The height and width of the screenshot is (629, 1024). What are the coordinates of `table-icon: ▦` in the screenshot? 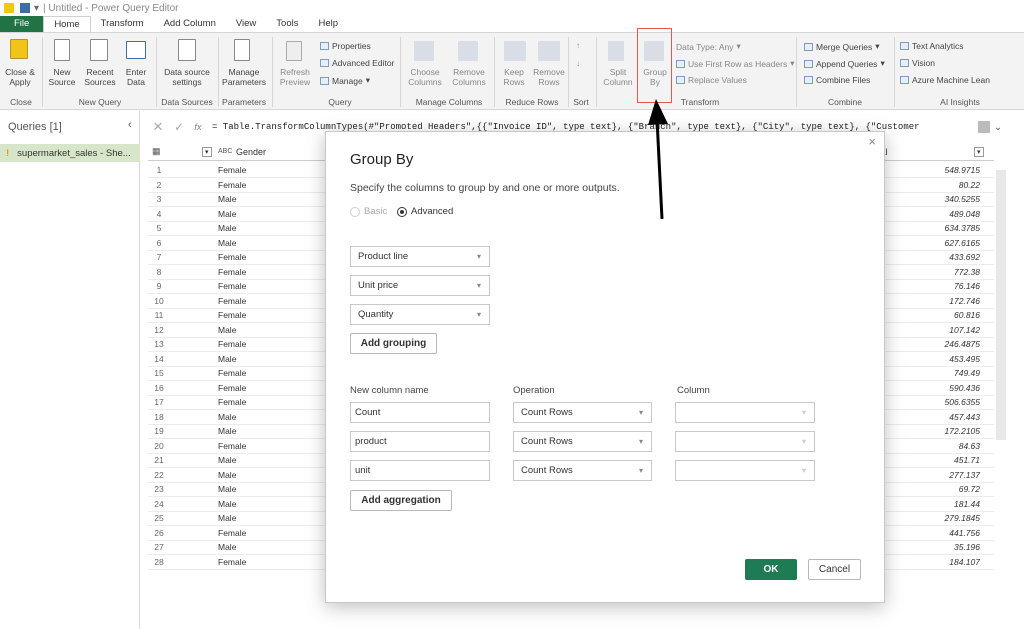 It's located at (156, 151).